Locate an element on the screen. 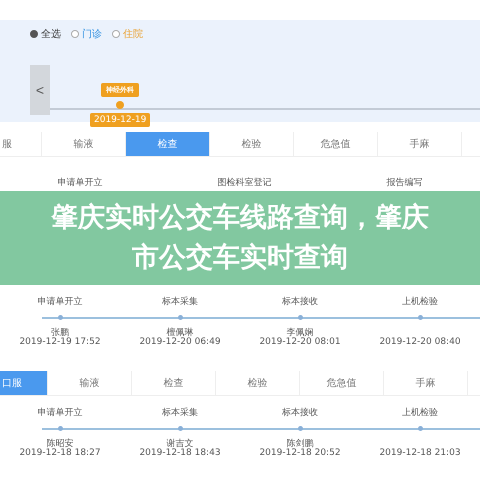 The width and height of the screenshot is (480, 480). step-time: 2019-12-18 21:03 is located at coordinates (420, 453).